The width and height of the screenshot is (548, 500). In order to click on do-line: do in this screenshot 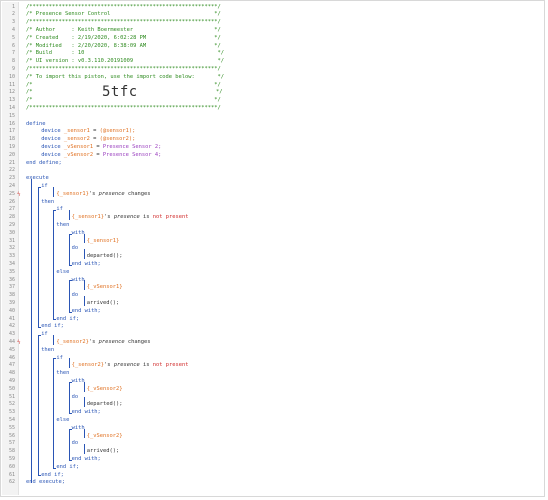, I will do `click(75, 398)`.